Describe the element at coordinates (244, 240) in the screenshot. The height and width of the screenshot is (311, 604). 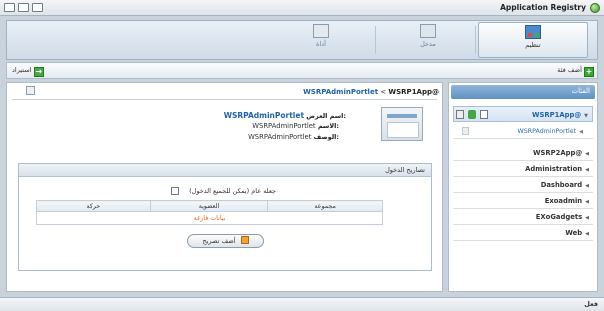
I see `gift-icon` at that location.